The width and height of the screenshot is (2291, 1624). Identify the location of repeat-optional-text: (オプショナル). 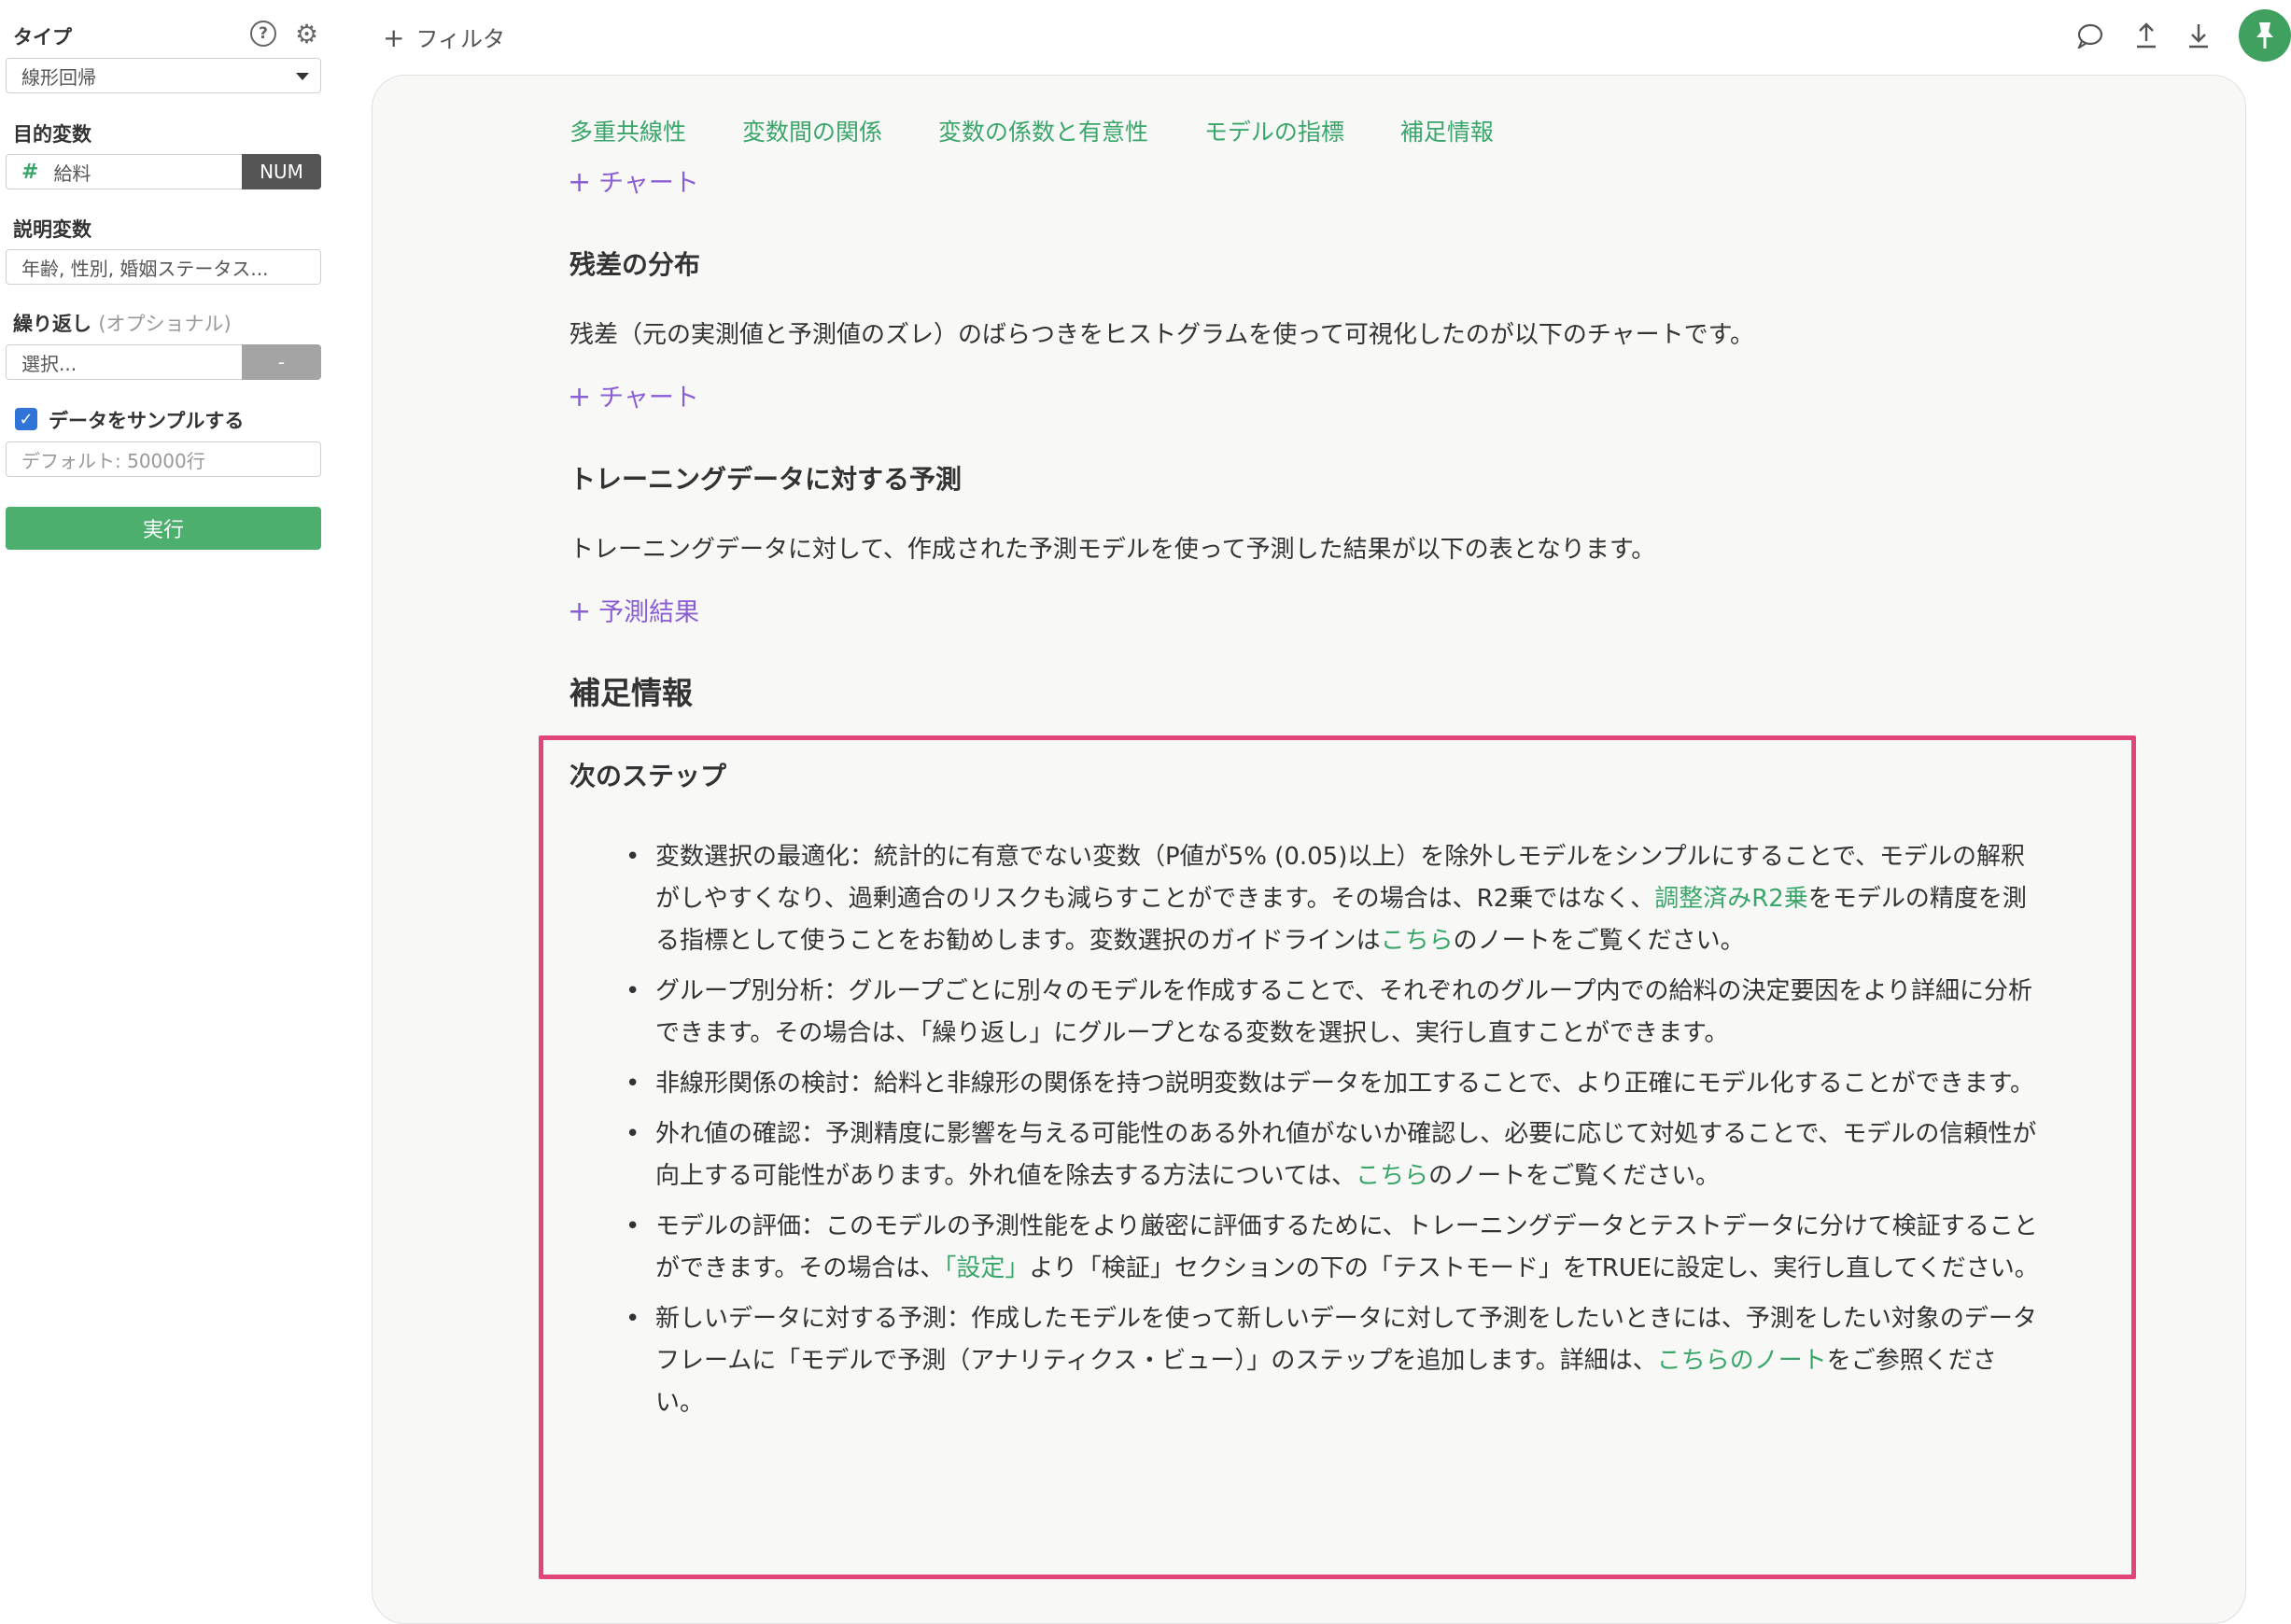
(165, 324).